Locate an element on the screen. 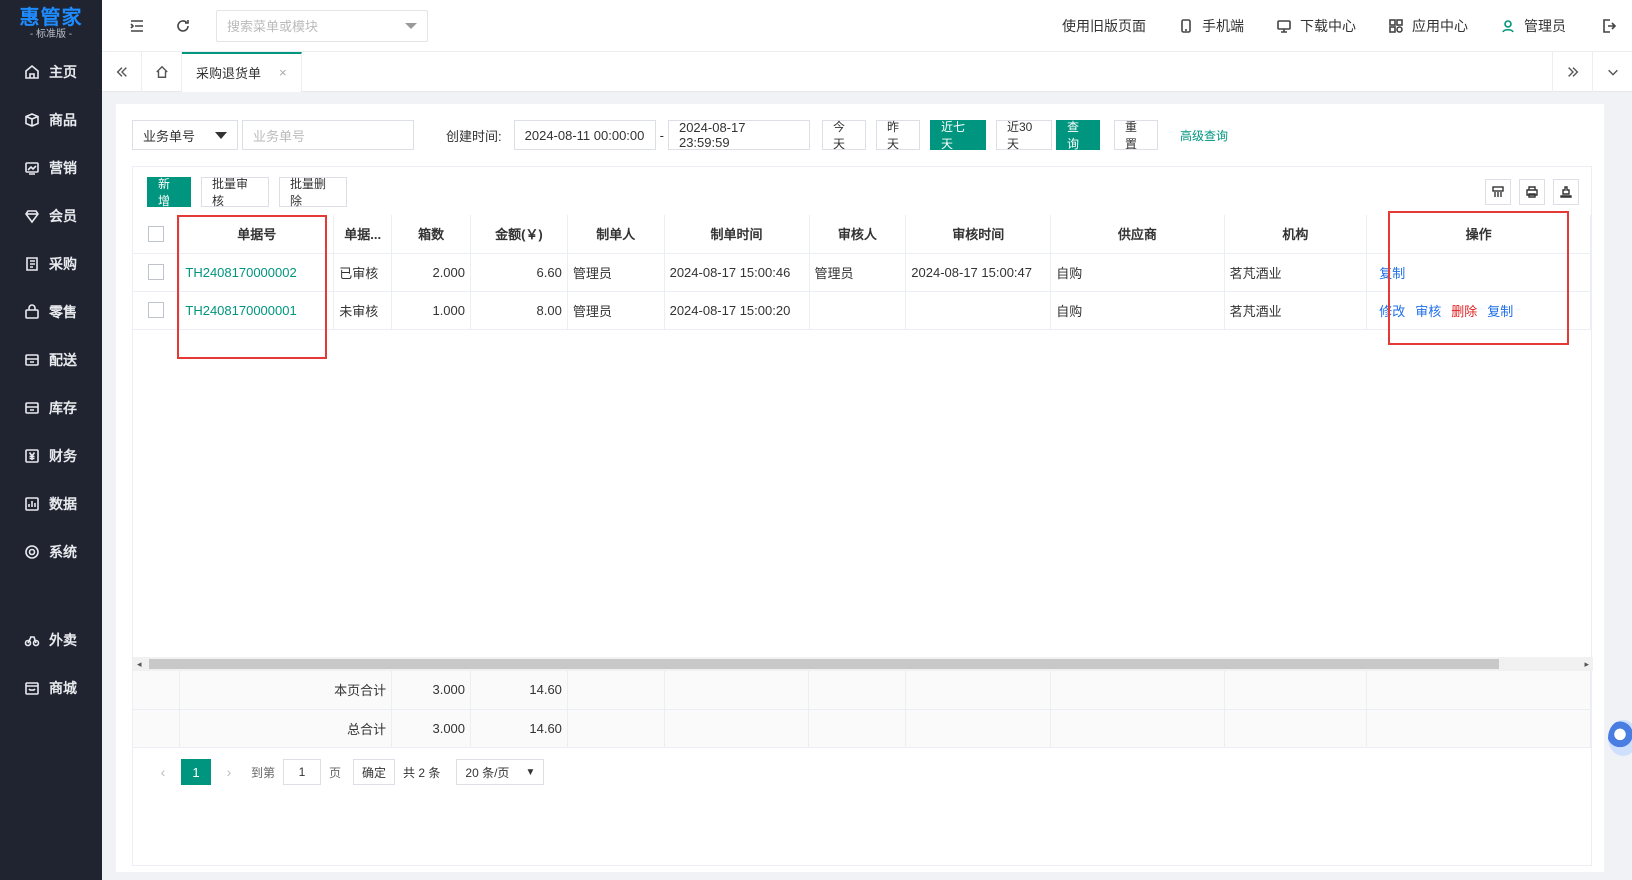  user-menu: 管理员 is located at coordinates (1533, 26).